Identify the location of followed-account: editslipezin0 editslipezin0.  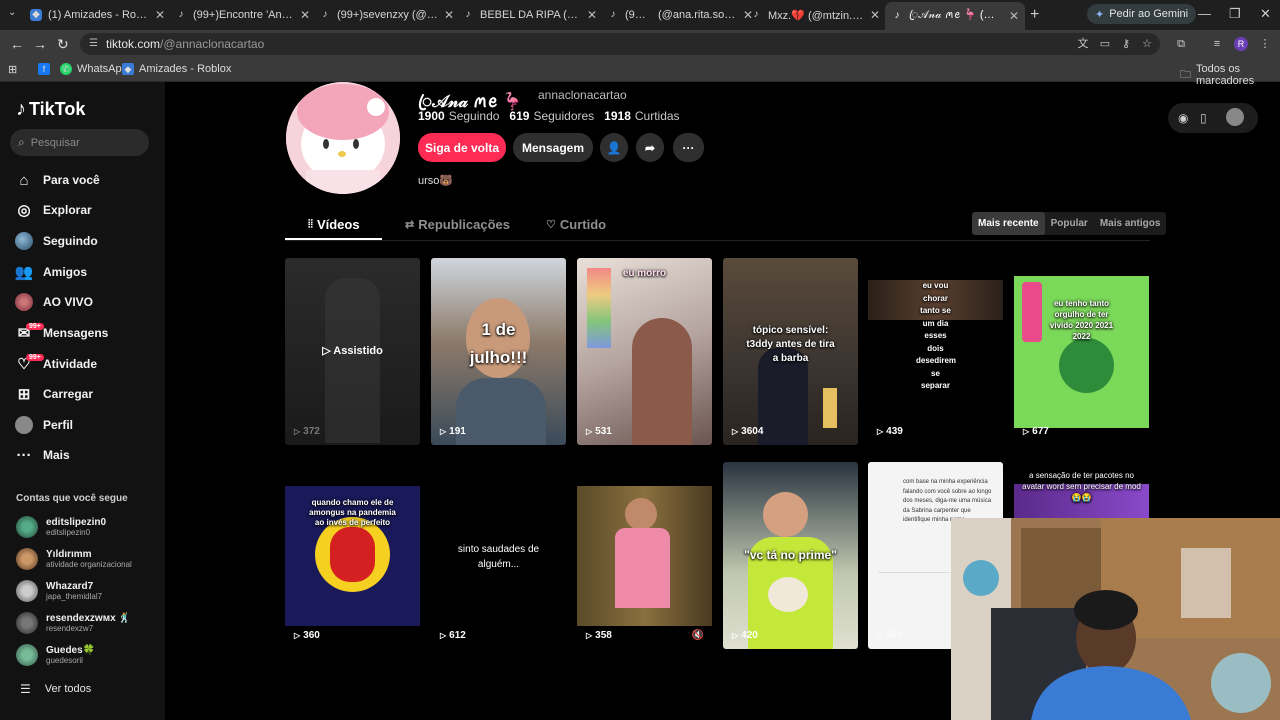
(61, 527).